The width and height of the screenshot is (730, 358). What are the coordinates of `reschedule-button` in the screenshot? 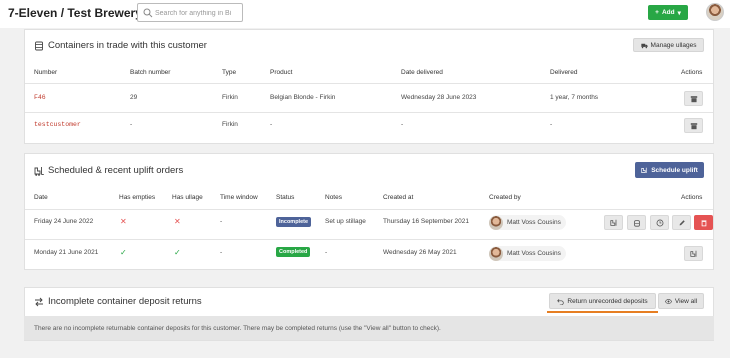 It's located at (659, 222).